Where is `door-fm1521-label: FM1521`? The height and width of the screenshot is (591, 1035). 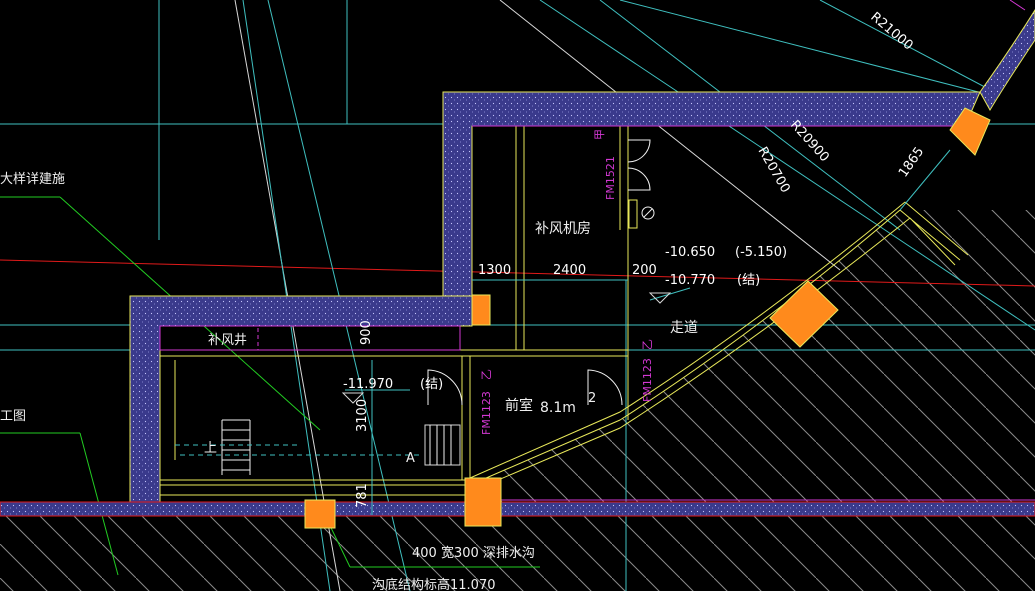
door-fm1521-label: FM1521 is located at coordinates (610, 178).